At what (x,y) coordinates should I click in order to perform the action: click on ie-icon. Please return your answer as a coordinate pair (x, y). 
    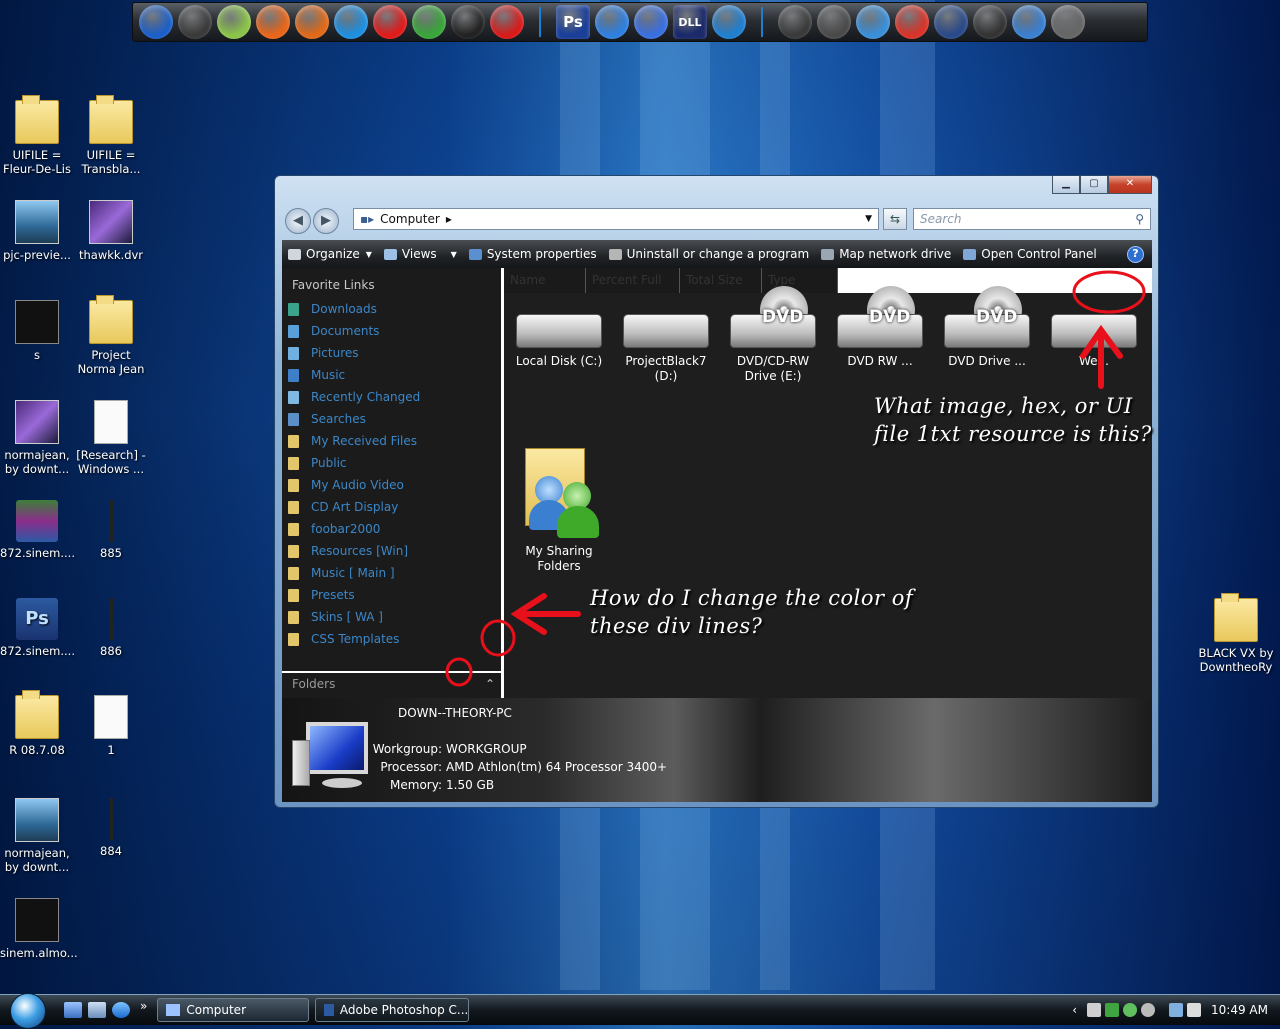
    Looking at the image, I should click on (351, 22).